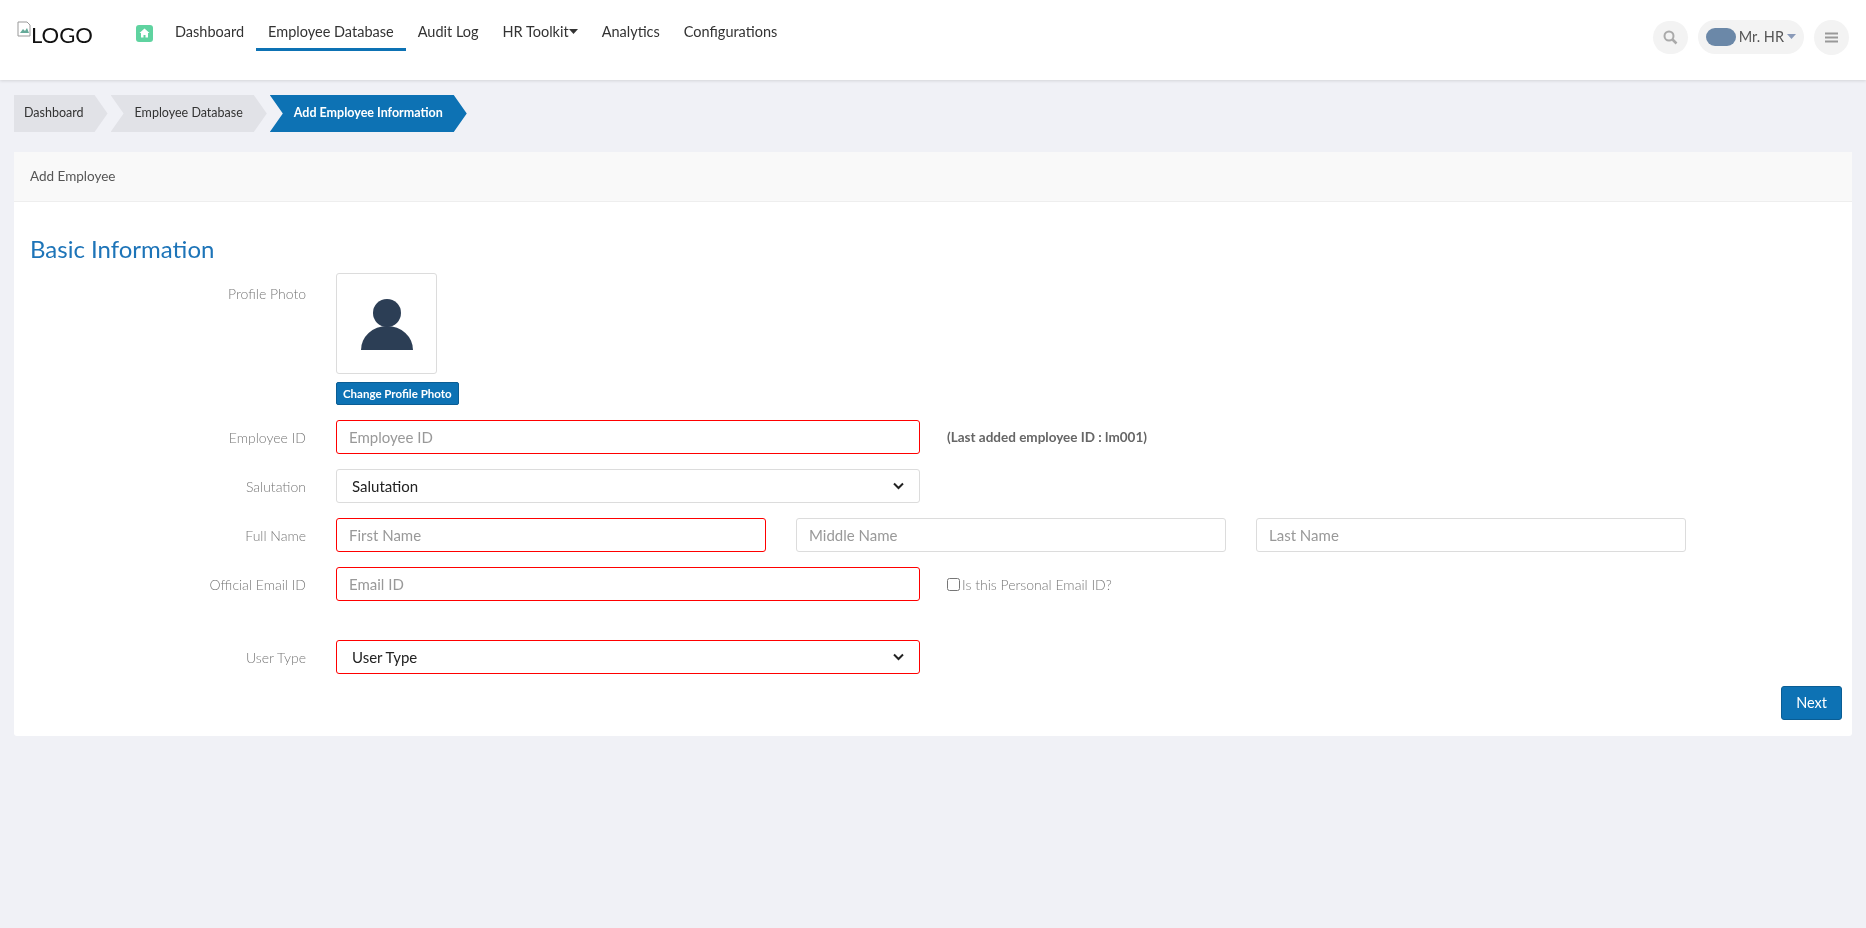  I want to click on field-label: Official Email ID, so click(257, 584).